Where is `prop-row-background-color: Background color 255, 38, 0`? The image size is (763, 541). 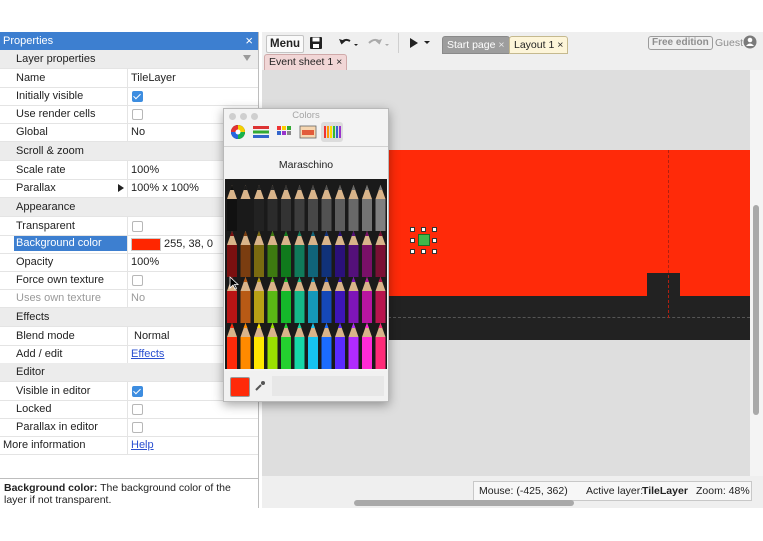
prop-row-background-color: Background color 255, 38, 0 is located at coordinates (129, 244).